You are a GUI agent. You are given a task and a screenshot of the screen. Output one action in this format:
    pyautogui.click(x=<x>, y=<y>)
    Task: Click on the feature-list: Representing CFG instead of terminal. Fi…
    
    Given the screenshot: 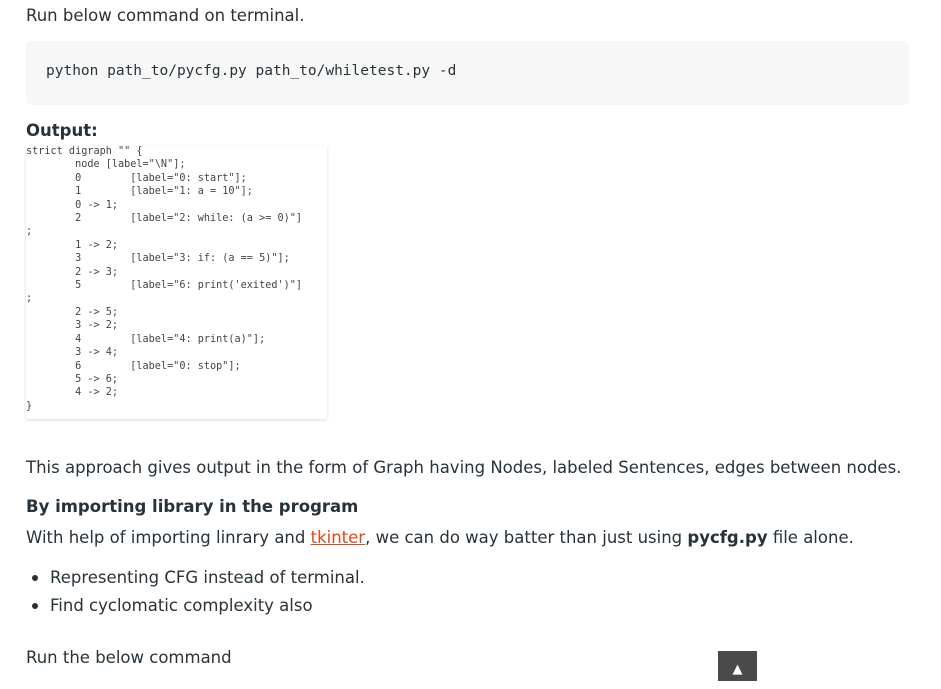 What is the action you would take?
    pyautogui.click(x=195, y=592)
    